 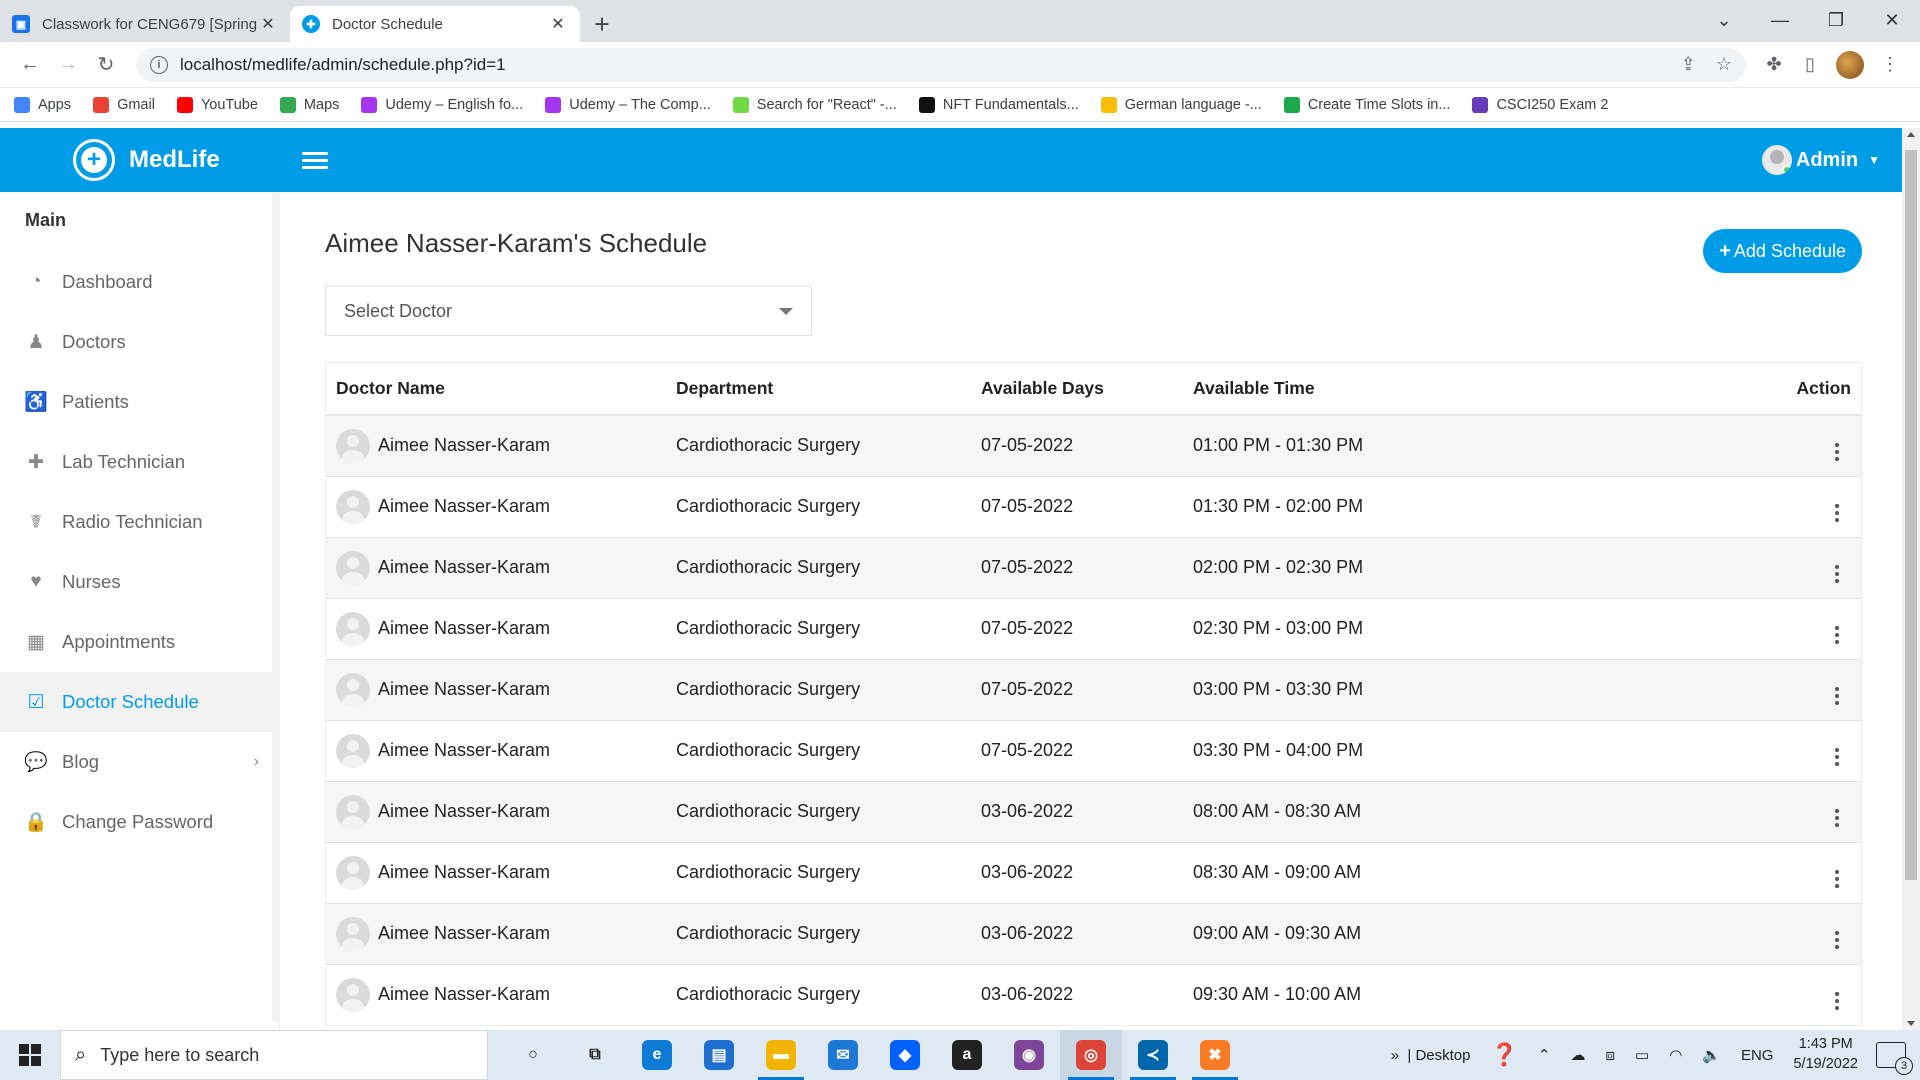 I want to click on sidebar-item-blog: 💬 Blog ›, so click(x=139, y=762).